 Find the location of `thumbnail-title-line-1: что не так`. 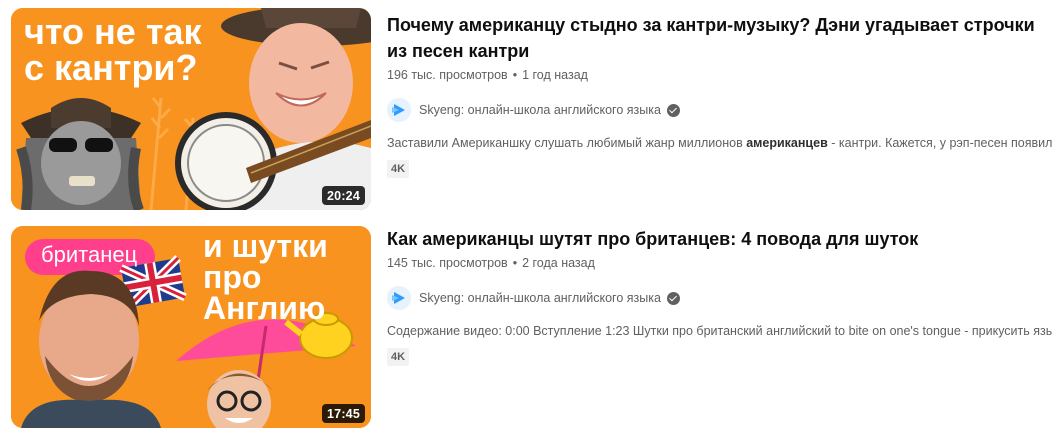

thumbnail-title-line-1: что не так is located at coordinates (113, 31).